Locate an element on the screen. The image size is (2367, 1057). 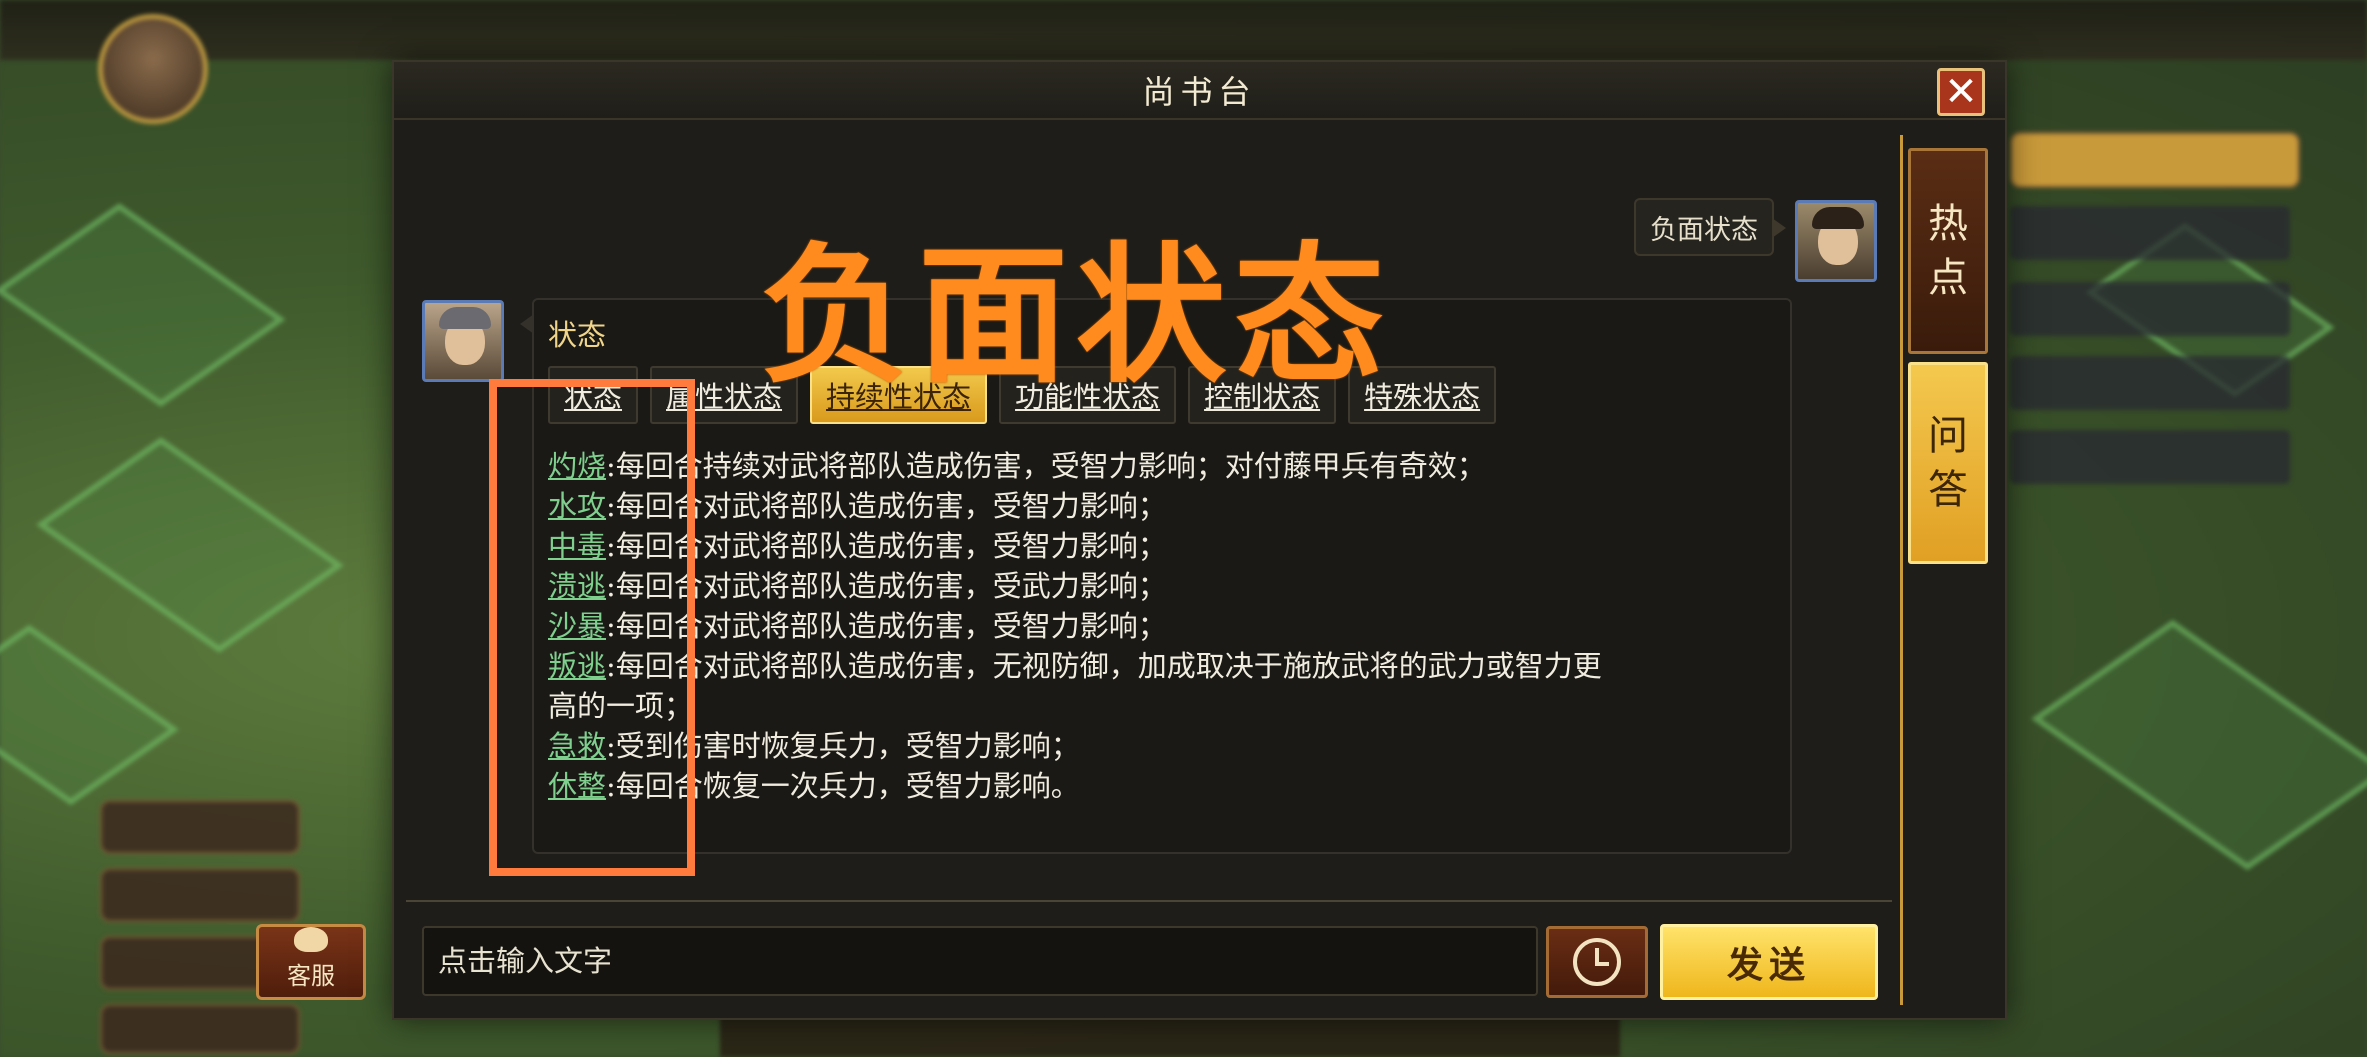
list-item-continuation: 高的一项； is located at coordinates (1158, 706).